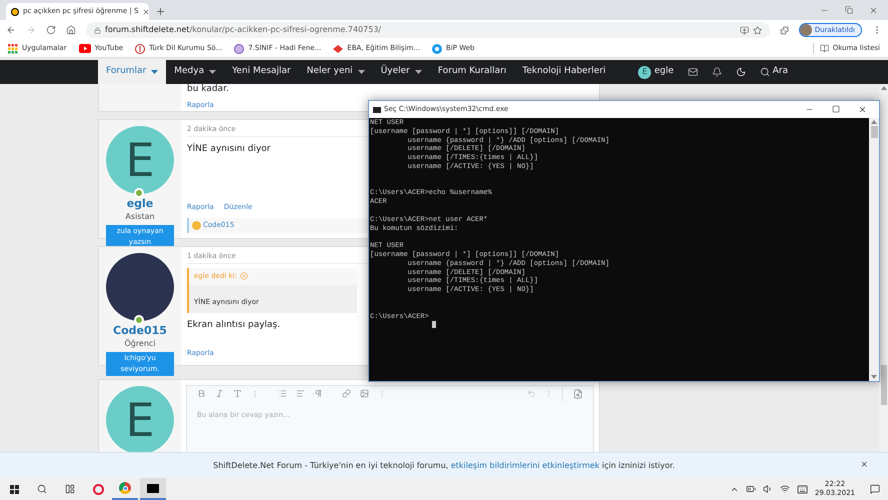 The width and height of the screenshot is (888, 500). I want to click on address-bar: forum.shiftdelete.net/konular/pc-acikken-pc-sifresi-ogrenme.740753/, so click(428, 30).